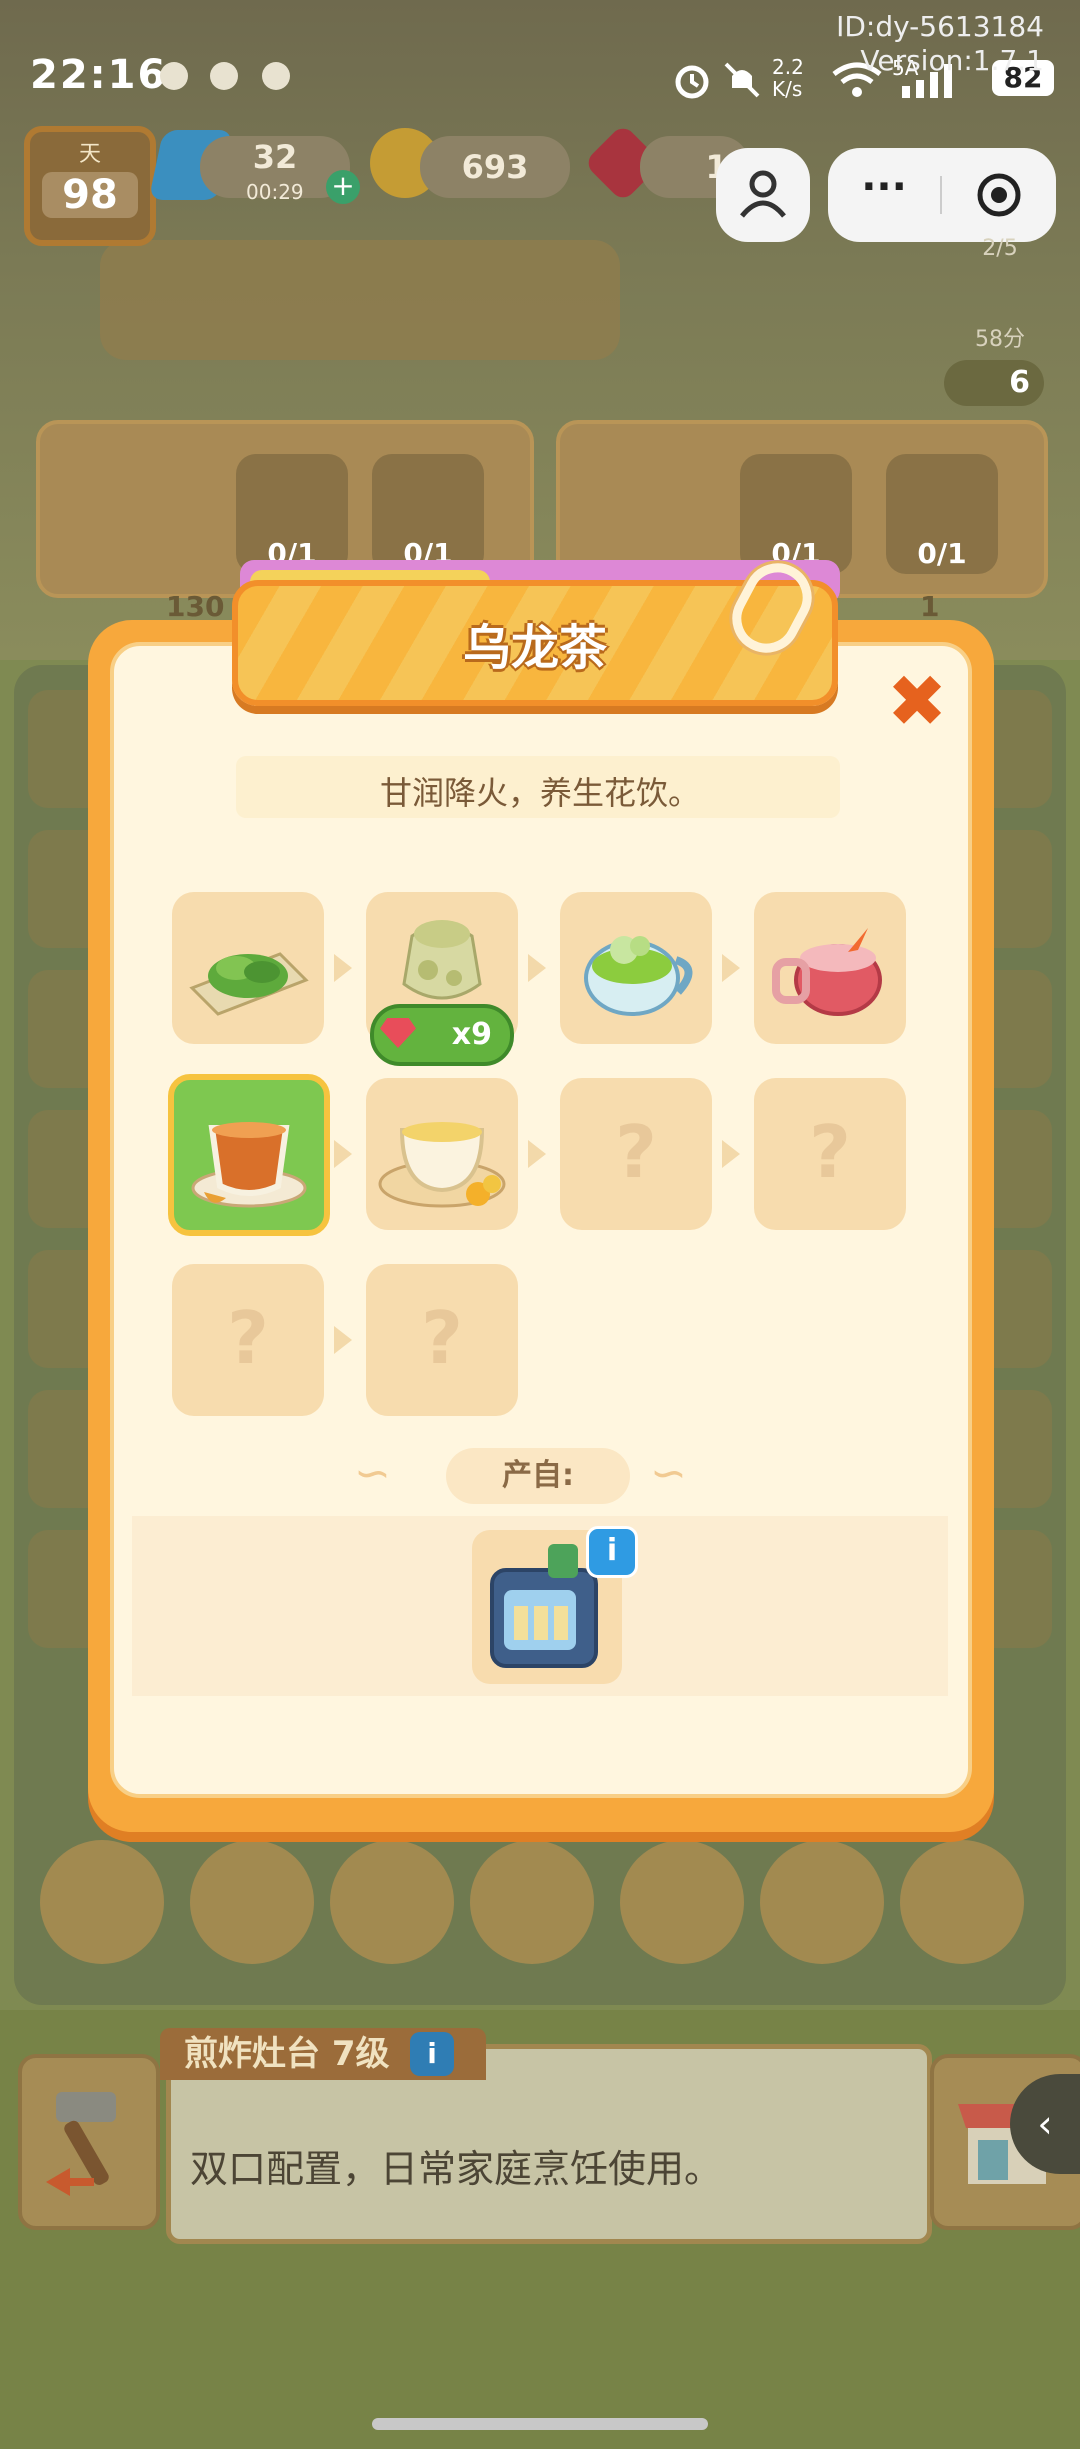 This screenshot has height=2449, width=1080. What do you see at coordinates (952, 60) in the screenshot?
I see `version-text: Version:1.7.1` at bounding box center [952, 60].